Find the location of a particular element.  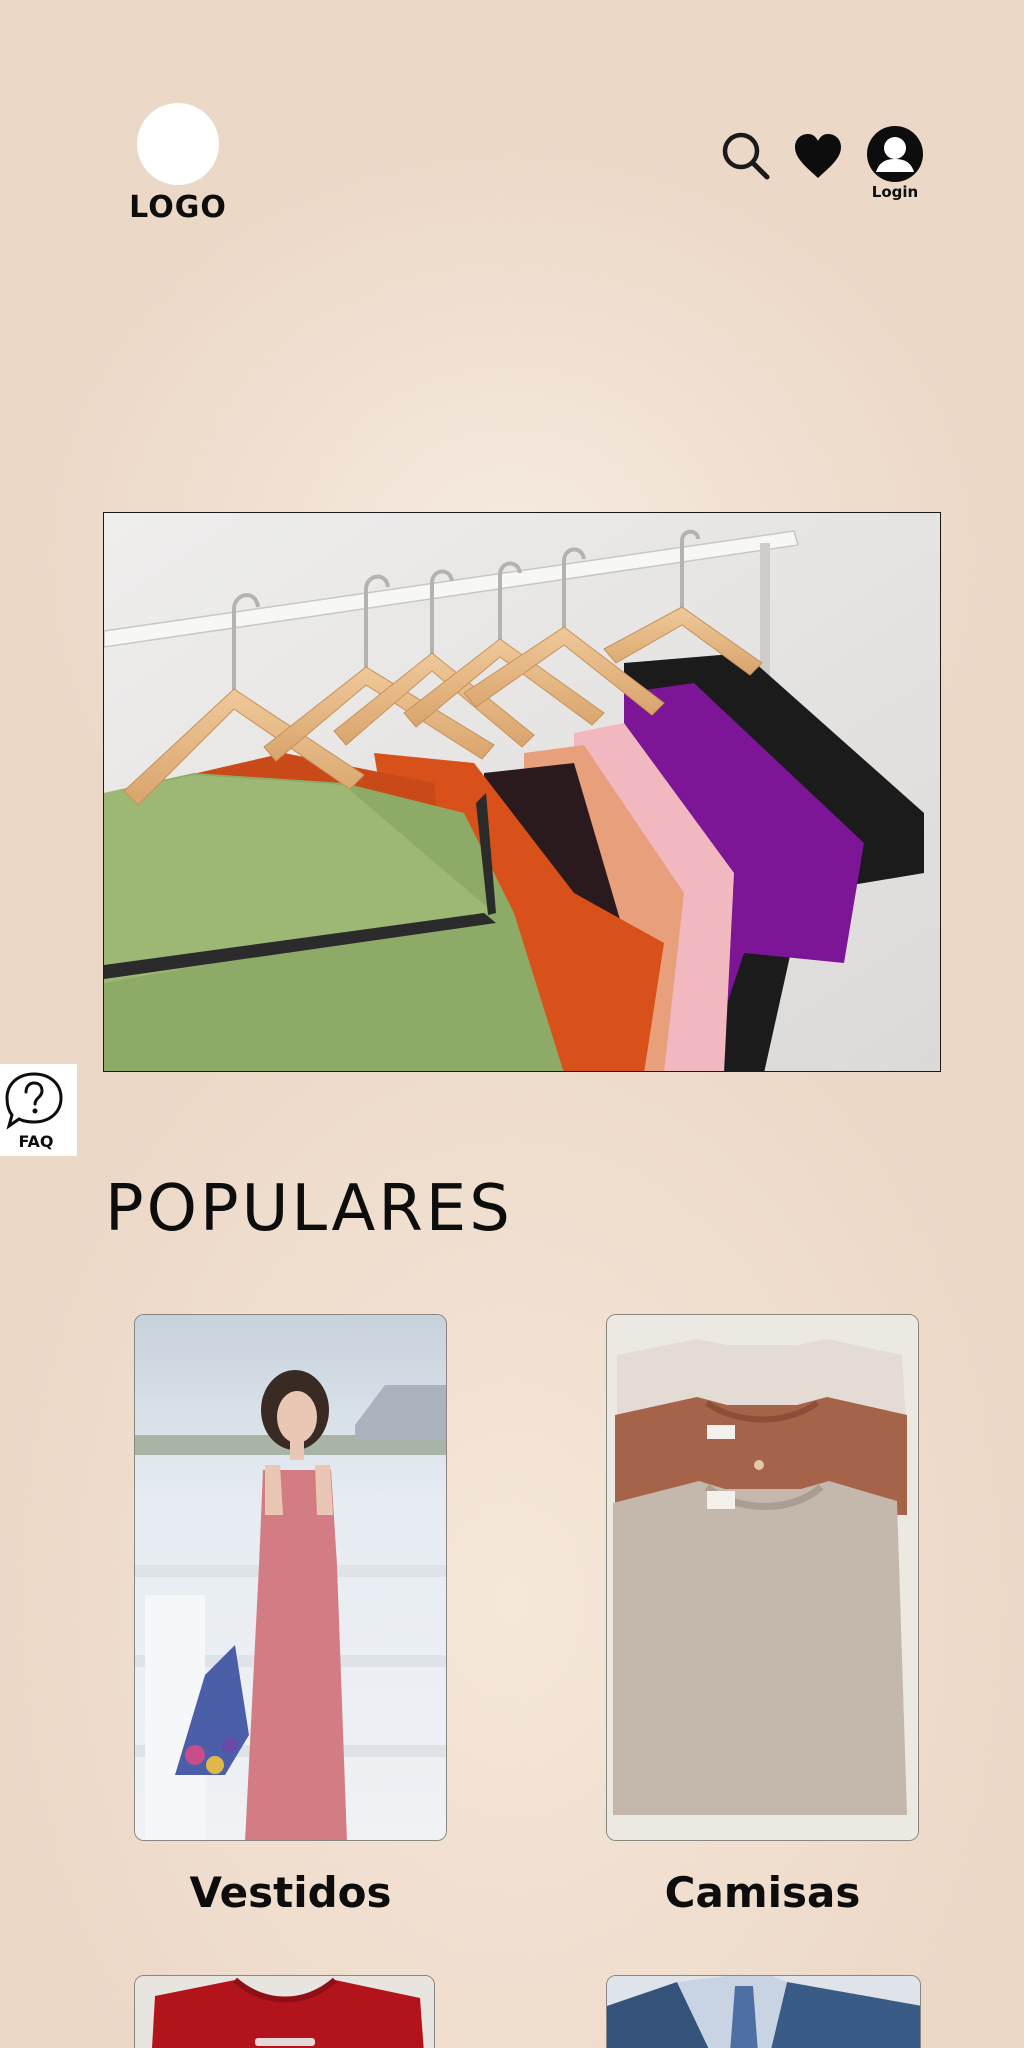

logo-mark is located at coordinates (178, 144).